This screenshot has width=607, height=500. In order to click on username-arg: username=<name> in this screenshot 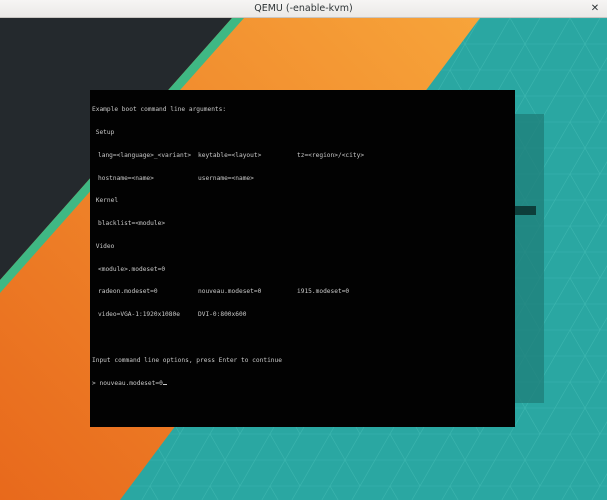, I will do `click(226, 178)`.